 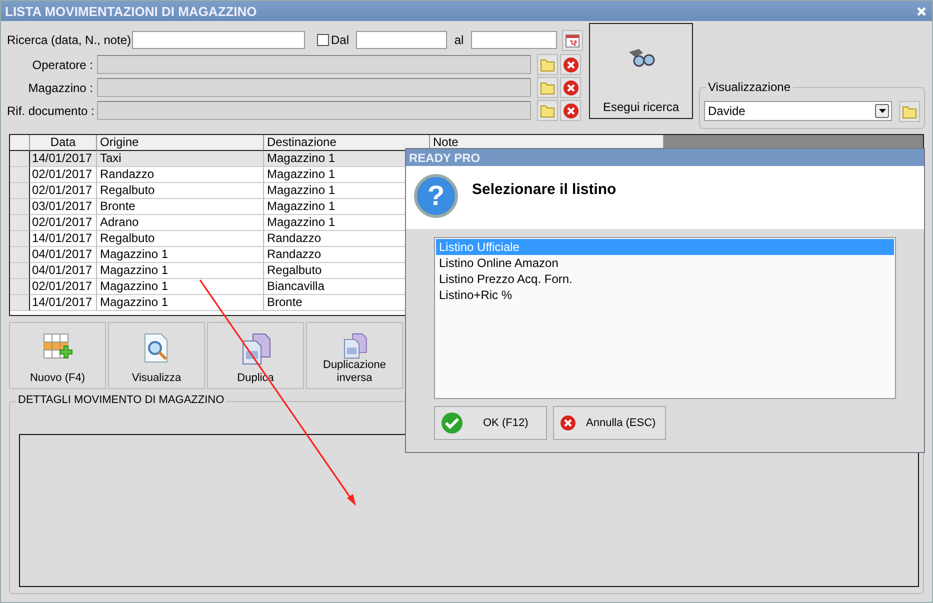 I want to click on table-cell: 14/01/2017, so click(x=63, y=303).